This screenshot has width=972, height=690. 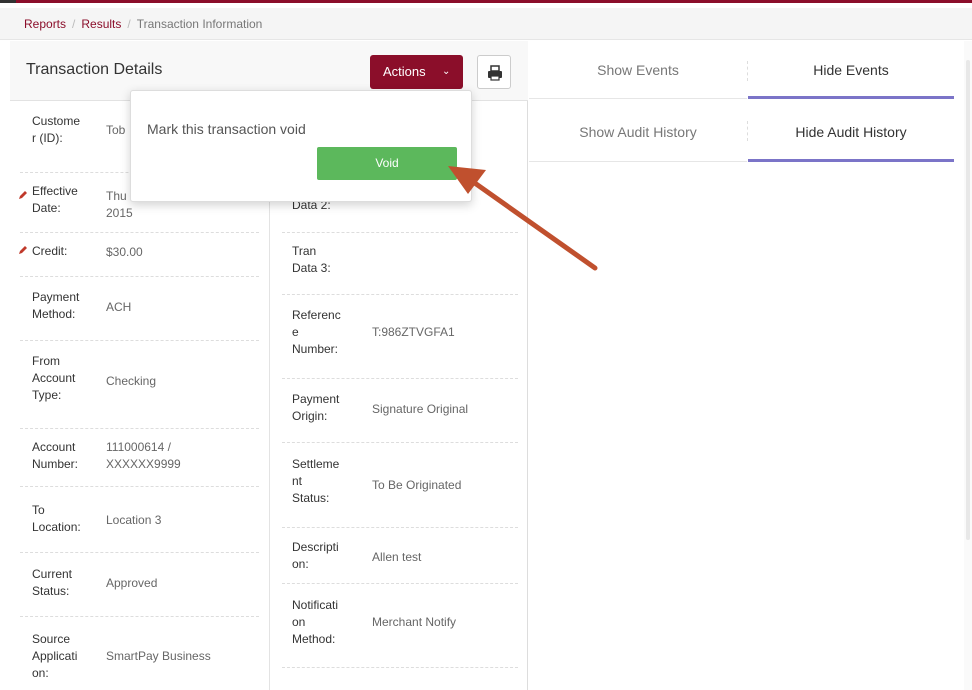 What do you see at coordinates (45, 24) in the screenshot?
I see `breadcrumb-reports: Reports` at bounding box center [45, 24].